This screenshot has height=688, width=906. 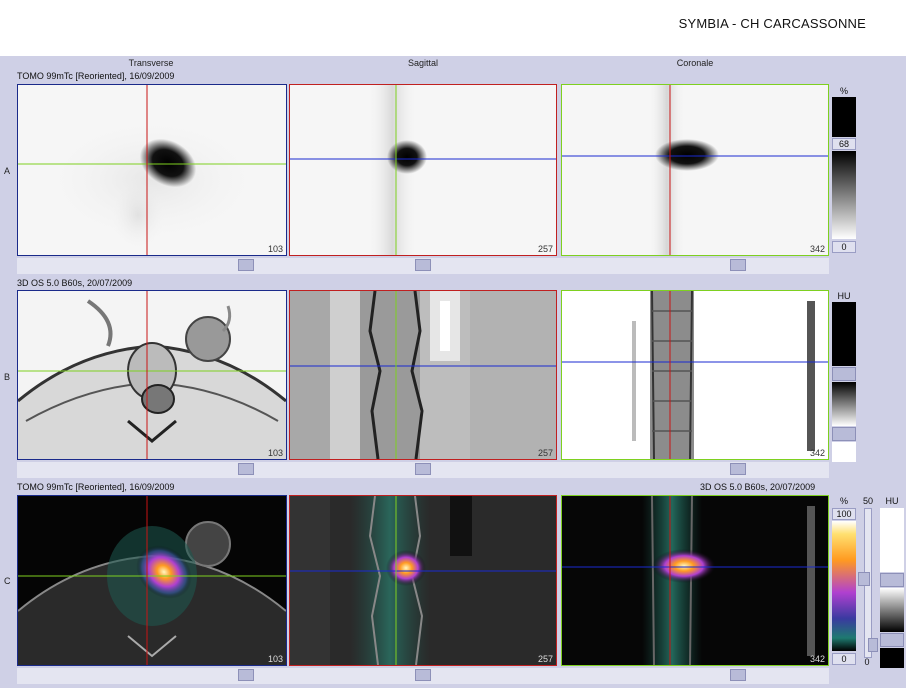 I want to click on viewport-b-transverse: 103, so click(x=152, y=375).